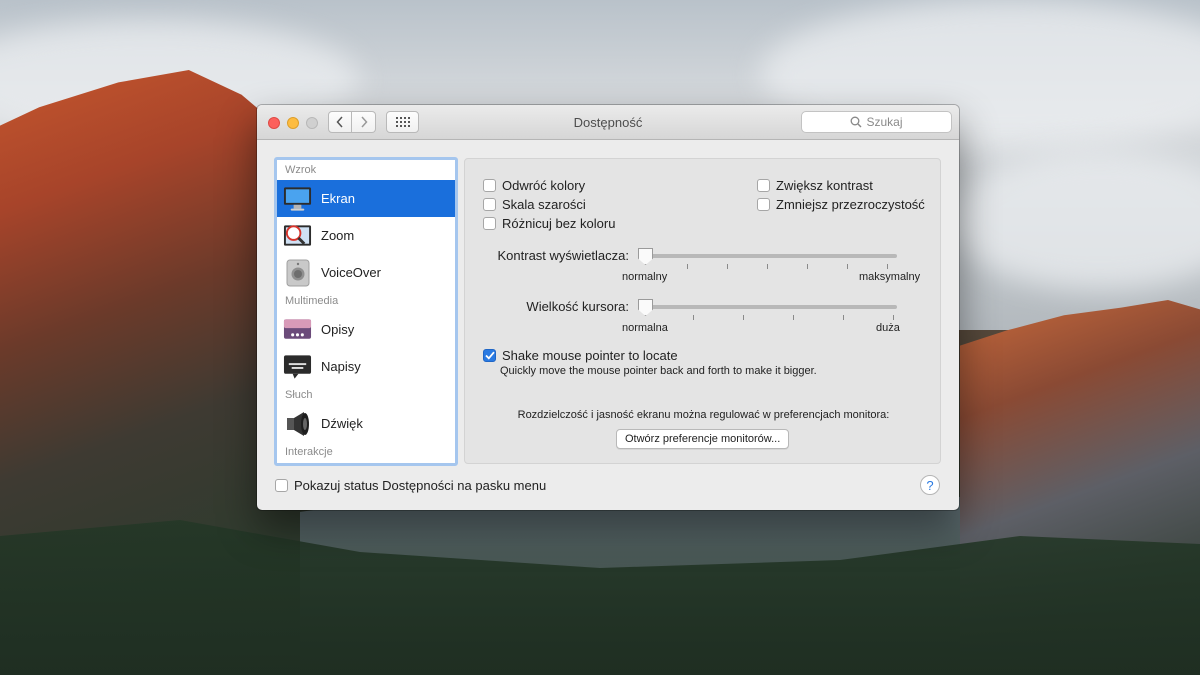 The height and width of the screenshot is (675, 1200). I want to click on captions-icon, so click(297, 366).